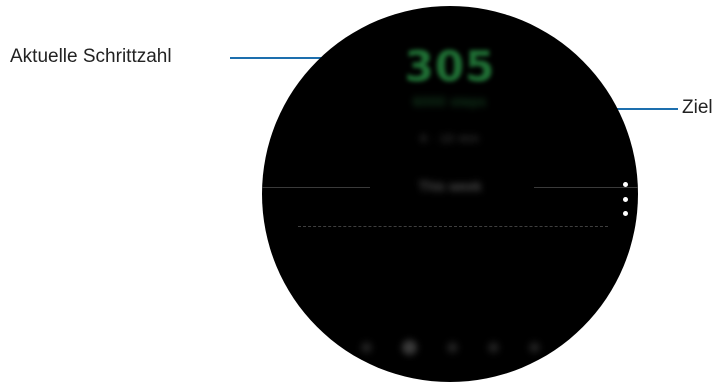  What do you see at coordinates (625, 184) in the screenshot?
I see `more-vertical-icon` at bounding box center [625, 184].